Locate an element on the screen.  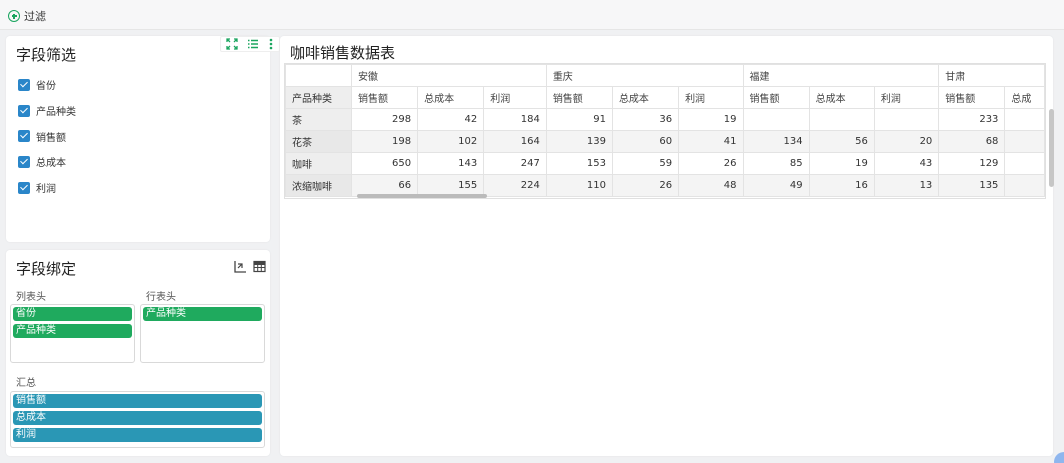
field-item-total-cost: 总成本 is located at coordinates (47, 162).